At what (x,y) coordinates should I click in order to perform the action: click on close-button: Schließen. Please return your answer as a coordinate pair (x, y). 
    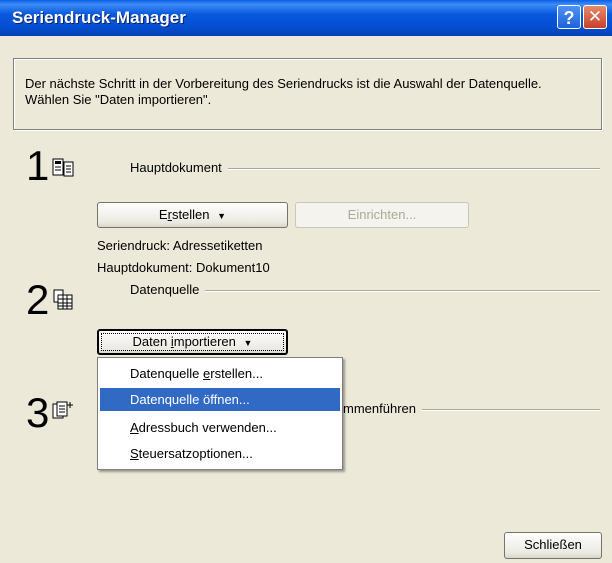
    Looking at the image, I should click on (553, 545).